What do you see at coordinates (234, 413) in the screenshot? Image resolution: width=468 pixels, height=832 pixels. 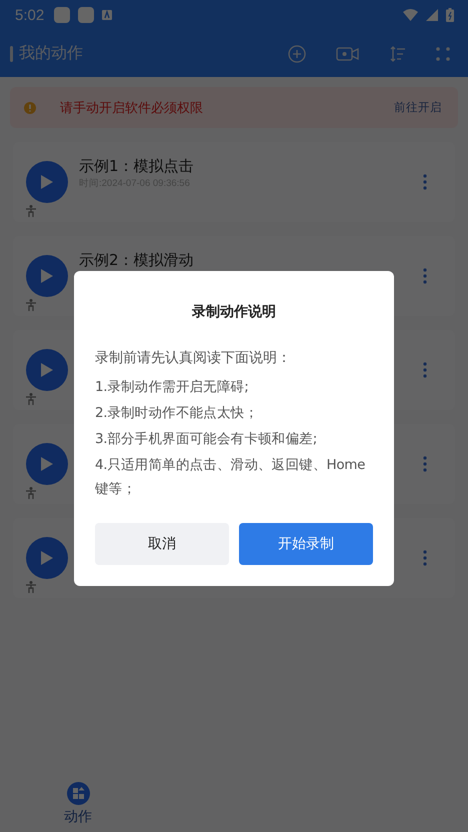 I see `instruction-step: 2.录制时动作不能点太快；` at bounding box center [234, 413].